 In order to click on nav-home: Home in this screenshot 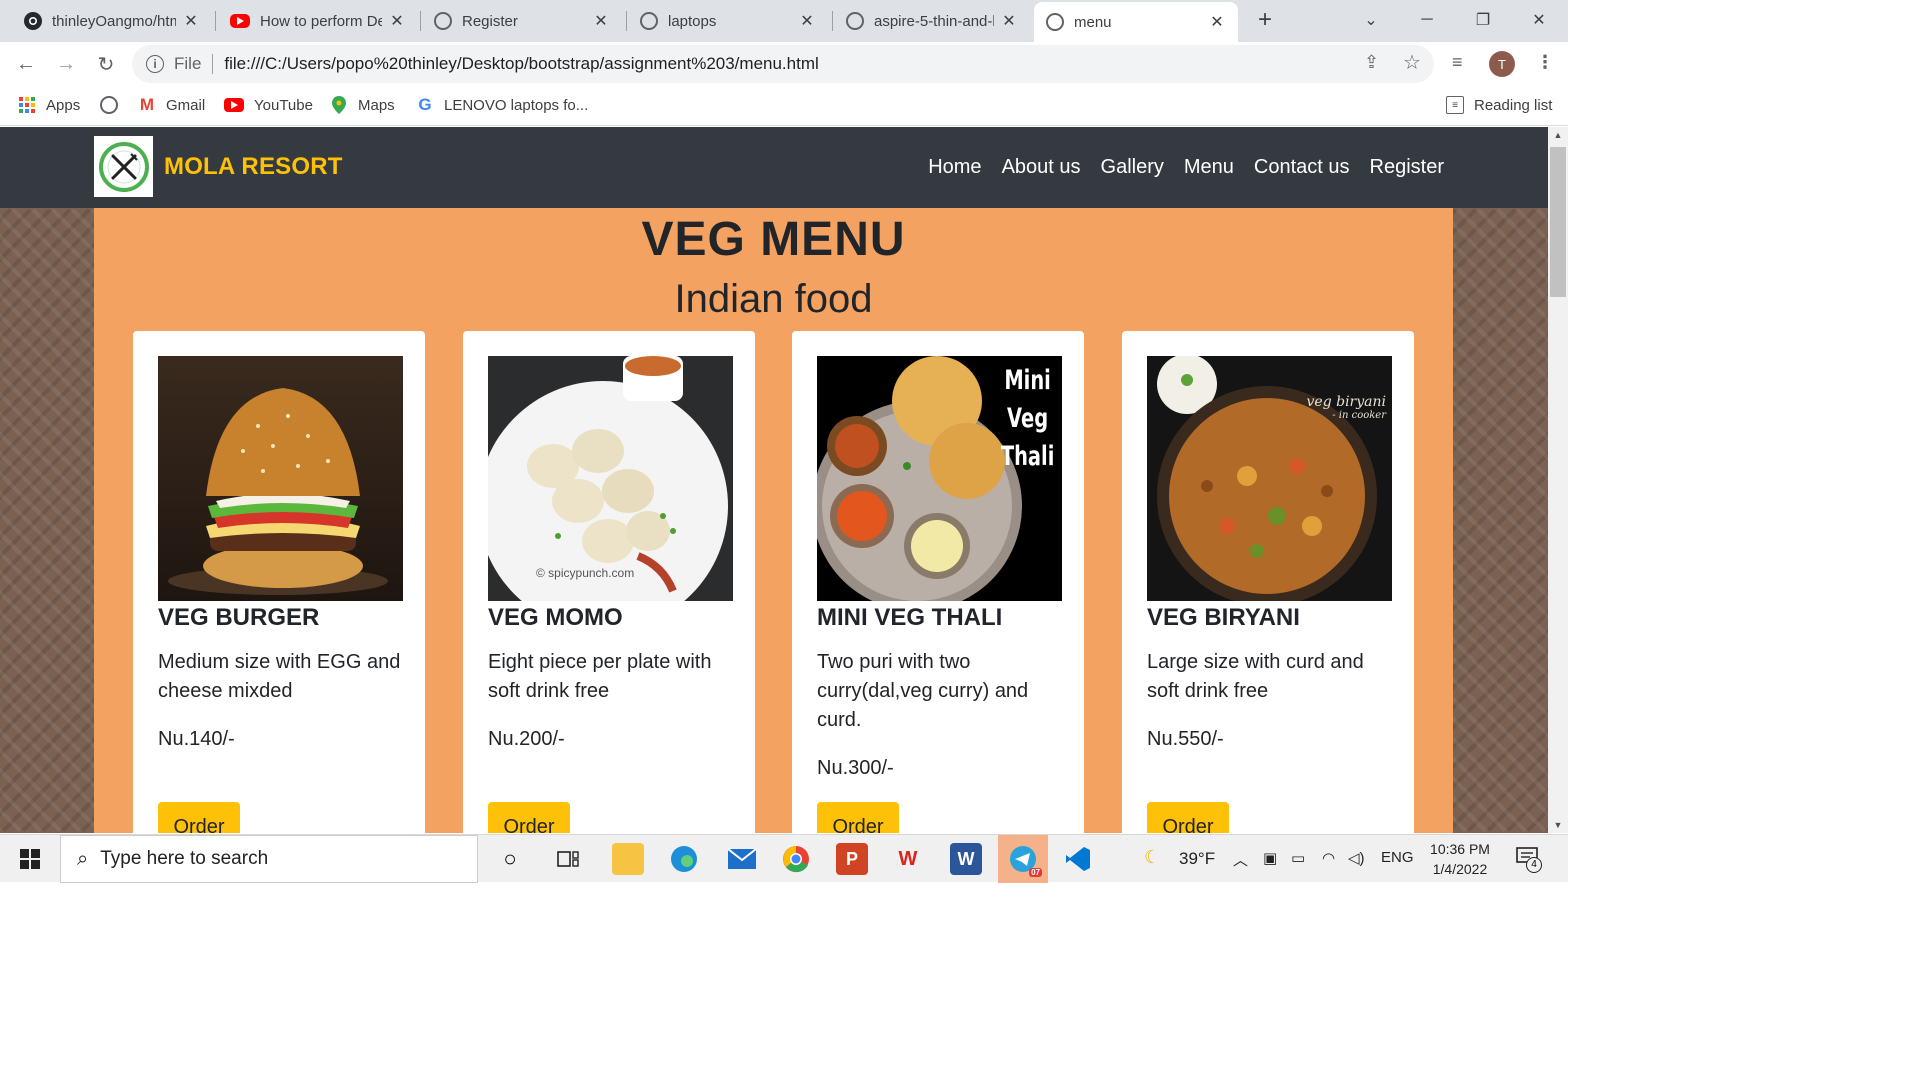, I will do `click(954, 167)`.